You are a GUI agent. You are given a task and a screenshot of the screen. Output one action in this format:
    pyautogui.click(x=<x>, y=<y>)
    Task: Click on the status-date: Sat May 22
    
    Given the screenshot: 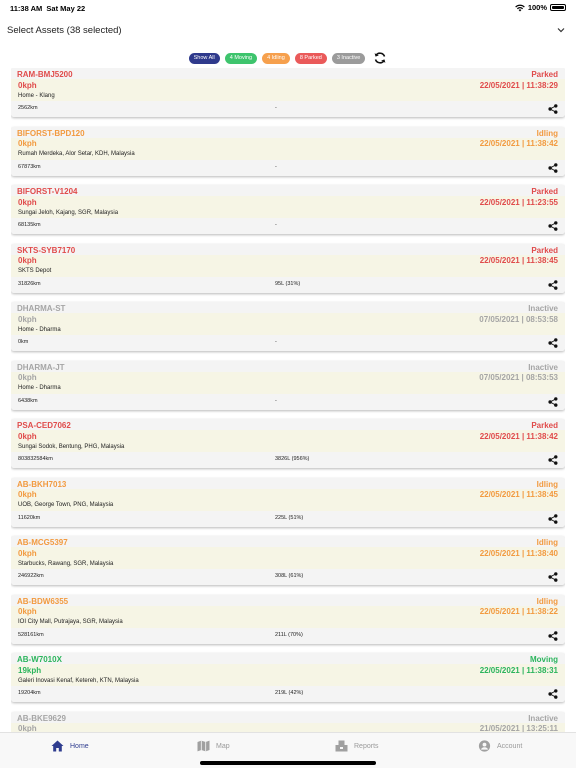 What is the action you would take?
    pyautogui.click(x=66, y=8)
    